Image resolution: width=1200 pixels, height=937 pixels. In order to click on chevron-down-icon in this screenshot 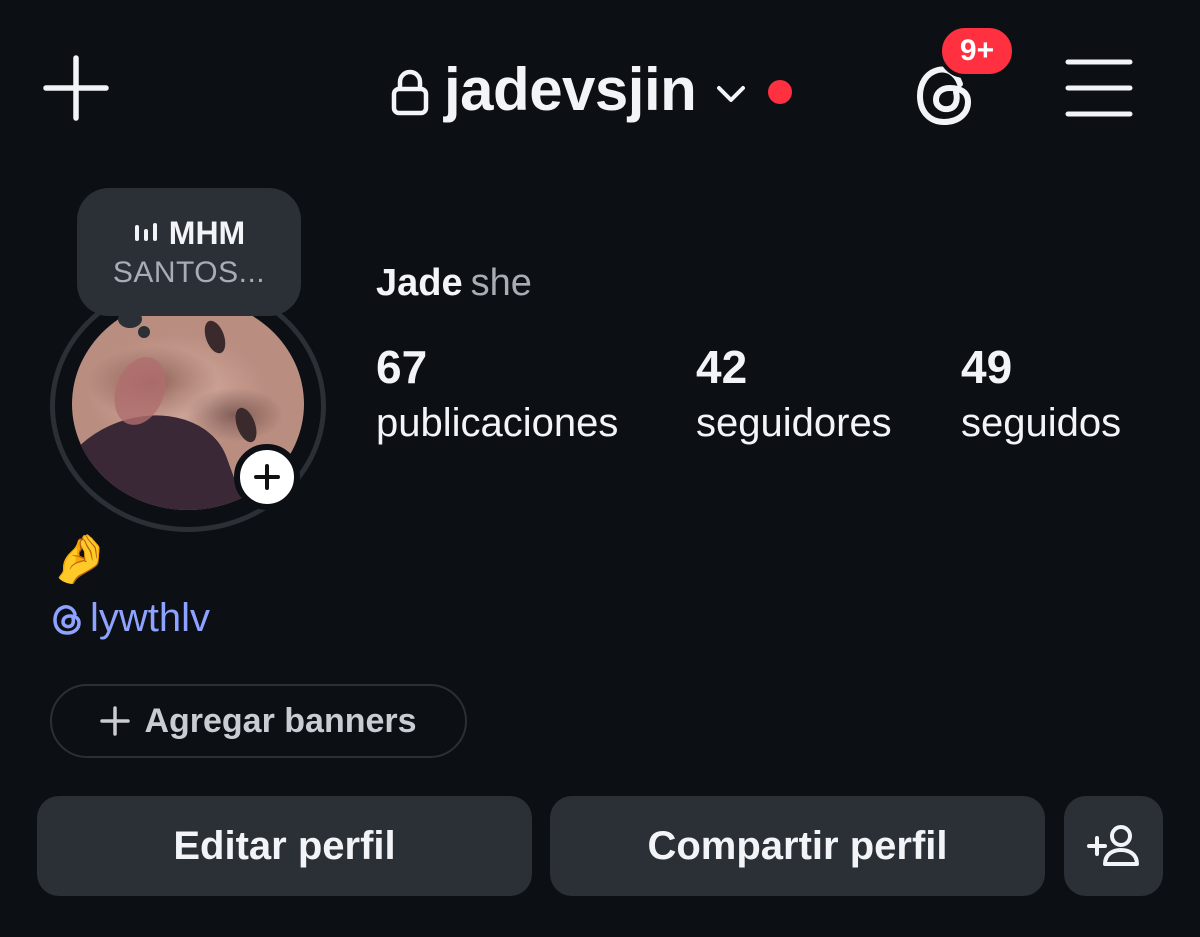, I will do `click(731, 94)`.